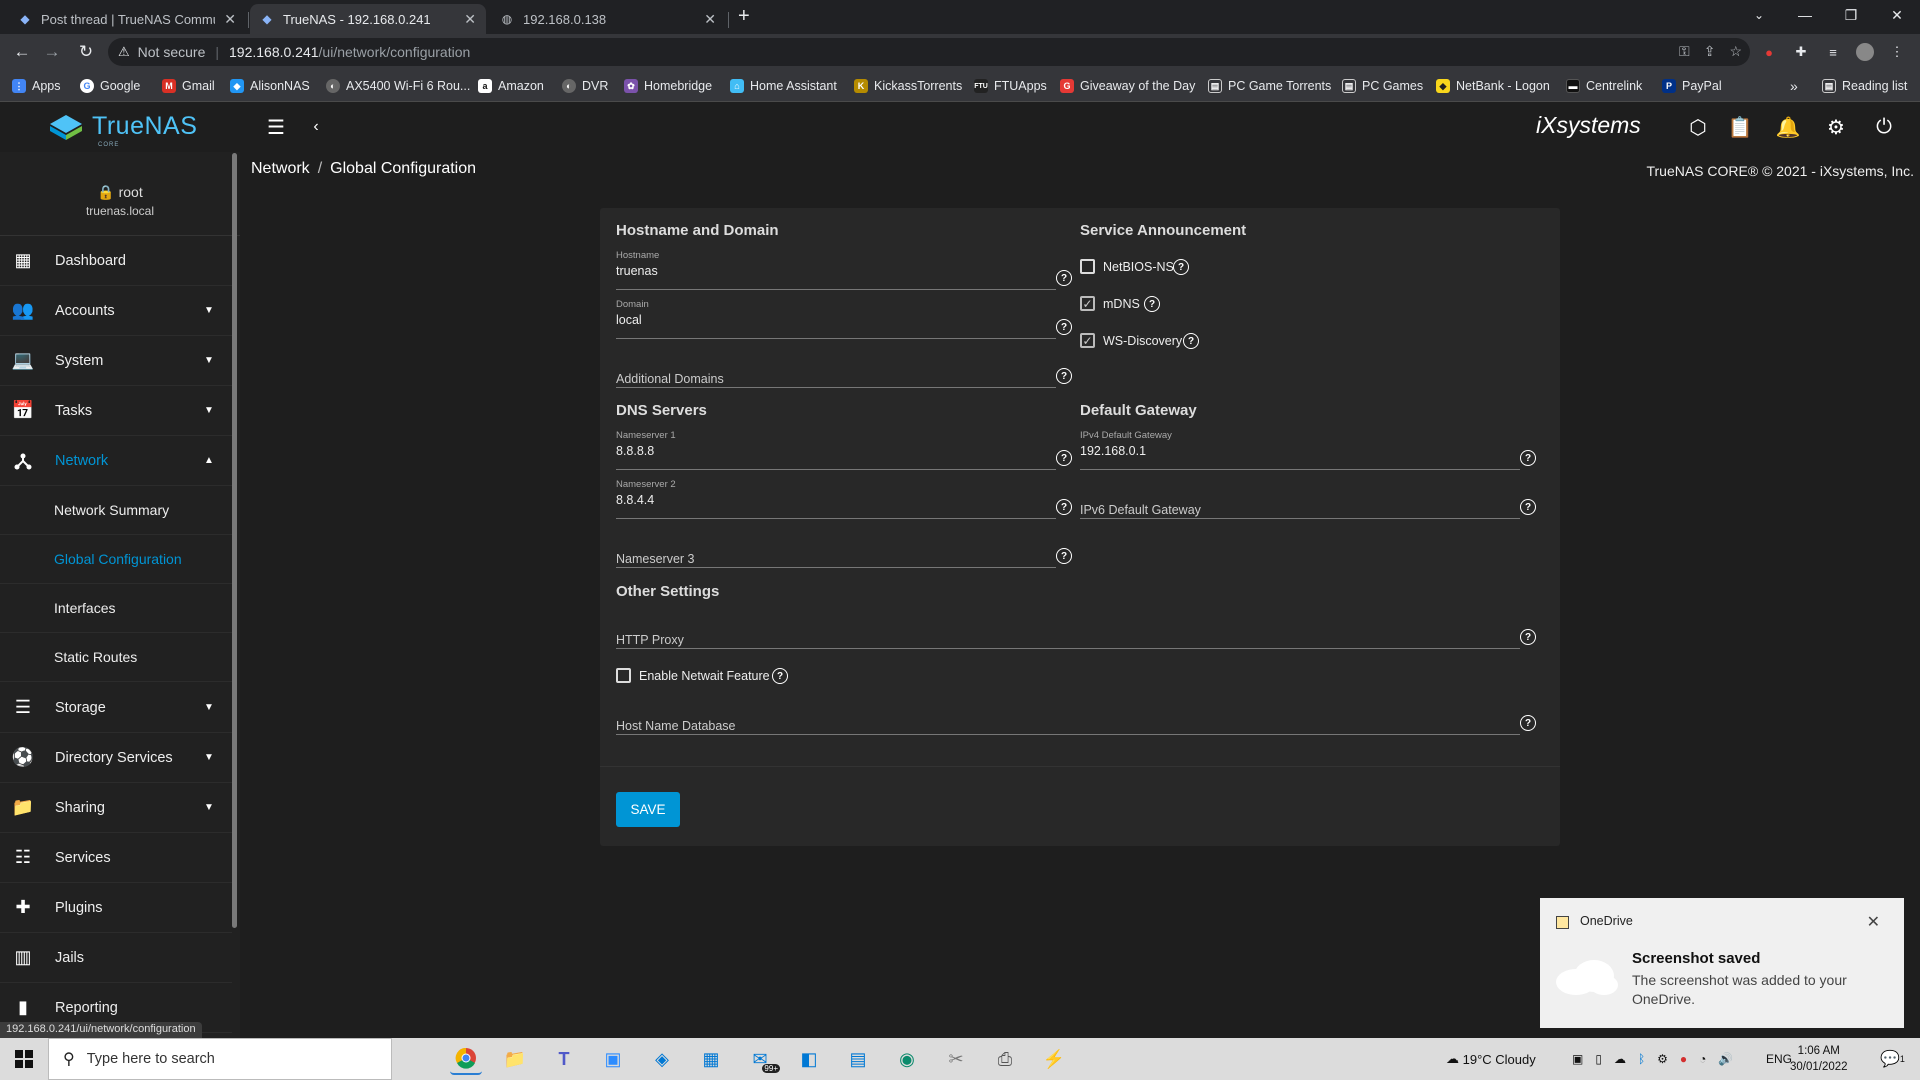 This screenshot has width=1920, height=1080. I want to click on collapse-sidebar-icon: ‹, so click(316, 127).